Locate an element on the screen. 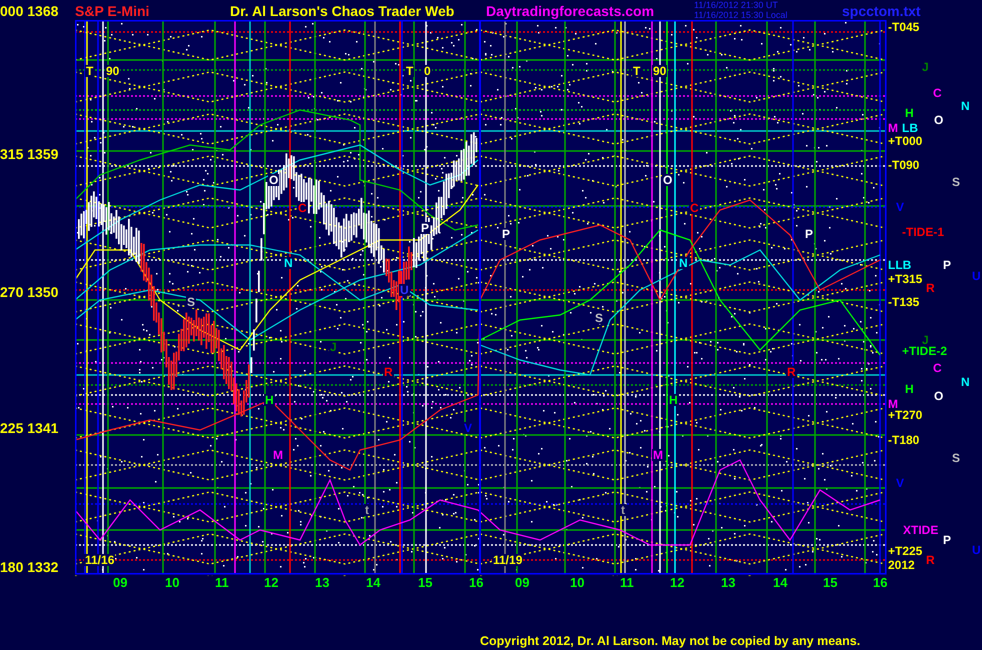 This screenshot has height=650, width=982. website-link: Daytradingforecasts.com is located at coordinates (591, 11).